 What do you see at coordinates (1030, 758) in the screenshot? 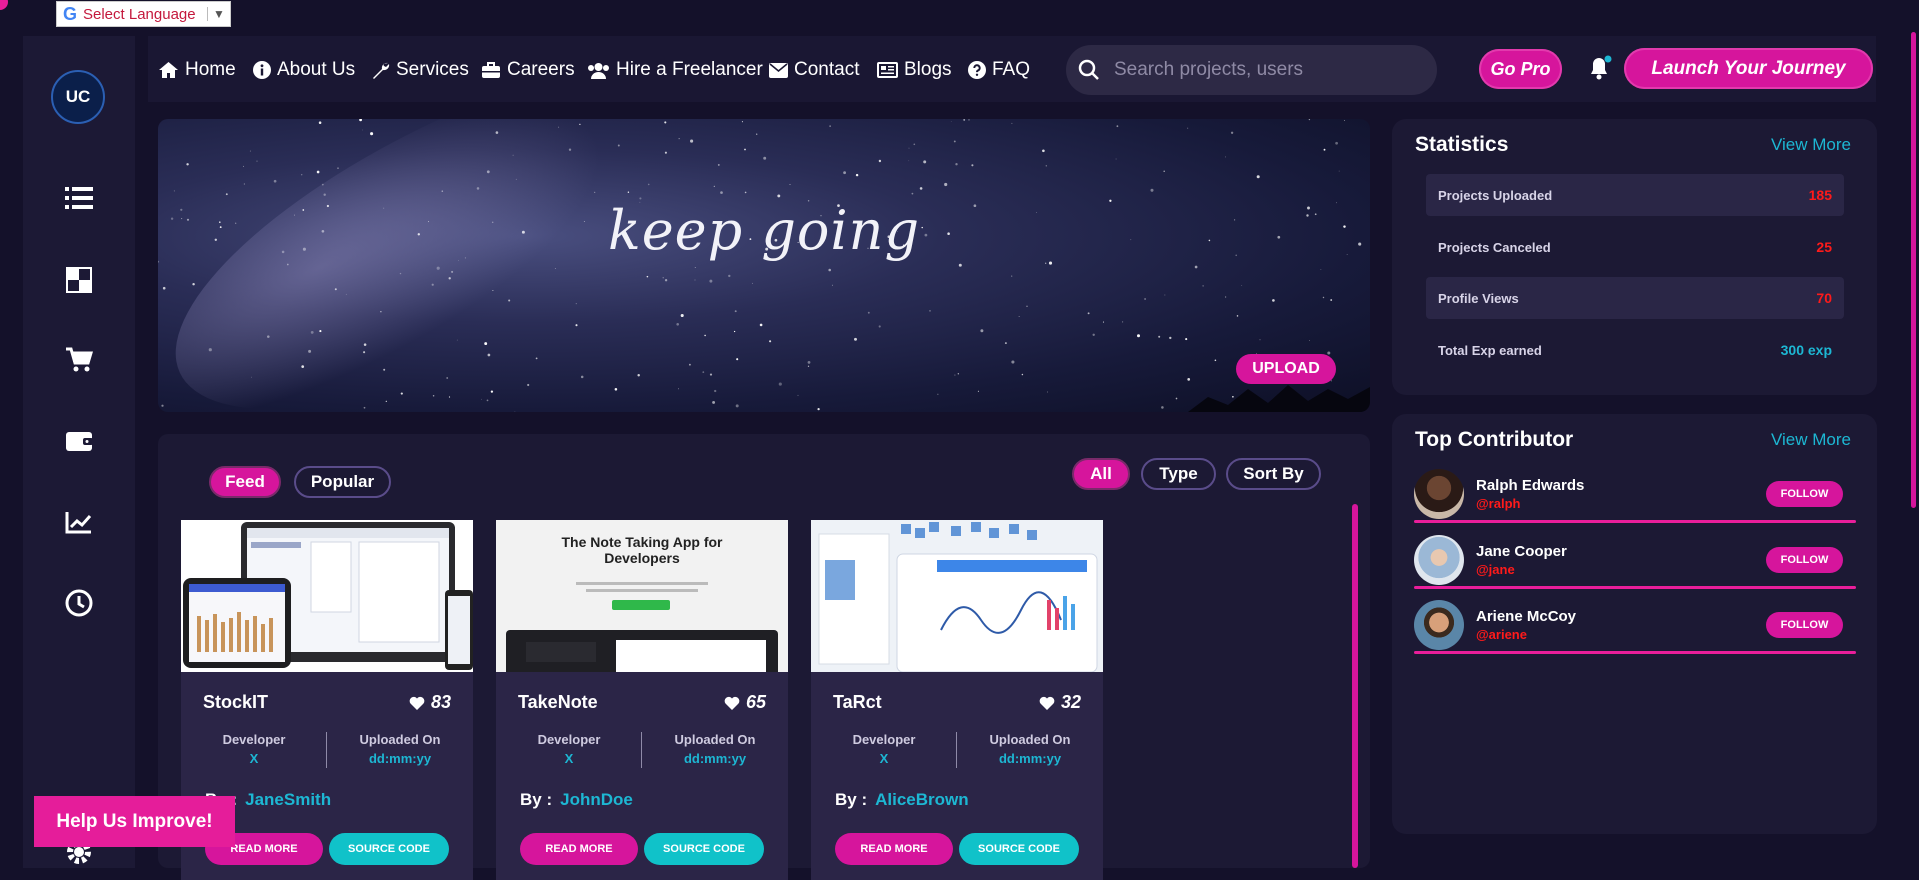
I see `uploaded-value: dd:mm:yy` at bounding box center [1030, 758].